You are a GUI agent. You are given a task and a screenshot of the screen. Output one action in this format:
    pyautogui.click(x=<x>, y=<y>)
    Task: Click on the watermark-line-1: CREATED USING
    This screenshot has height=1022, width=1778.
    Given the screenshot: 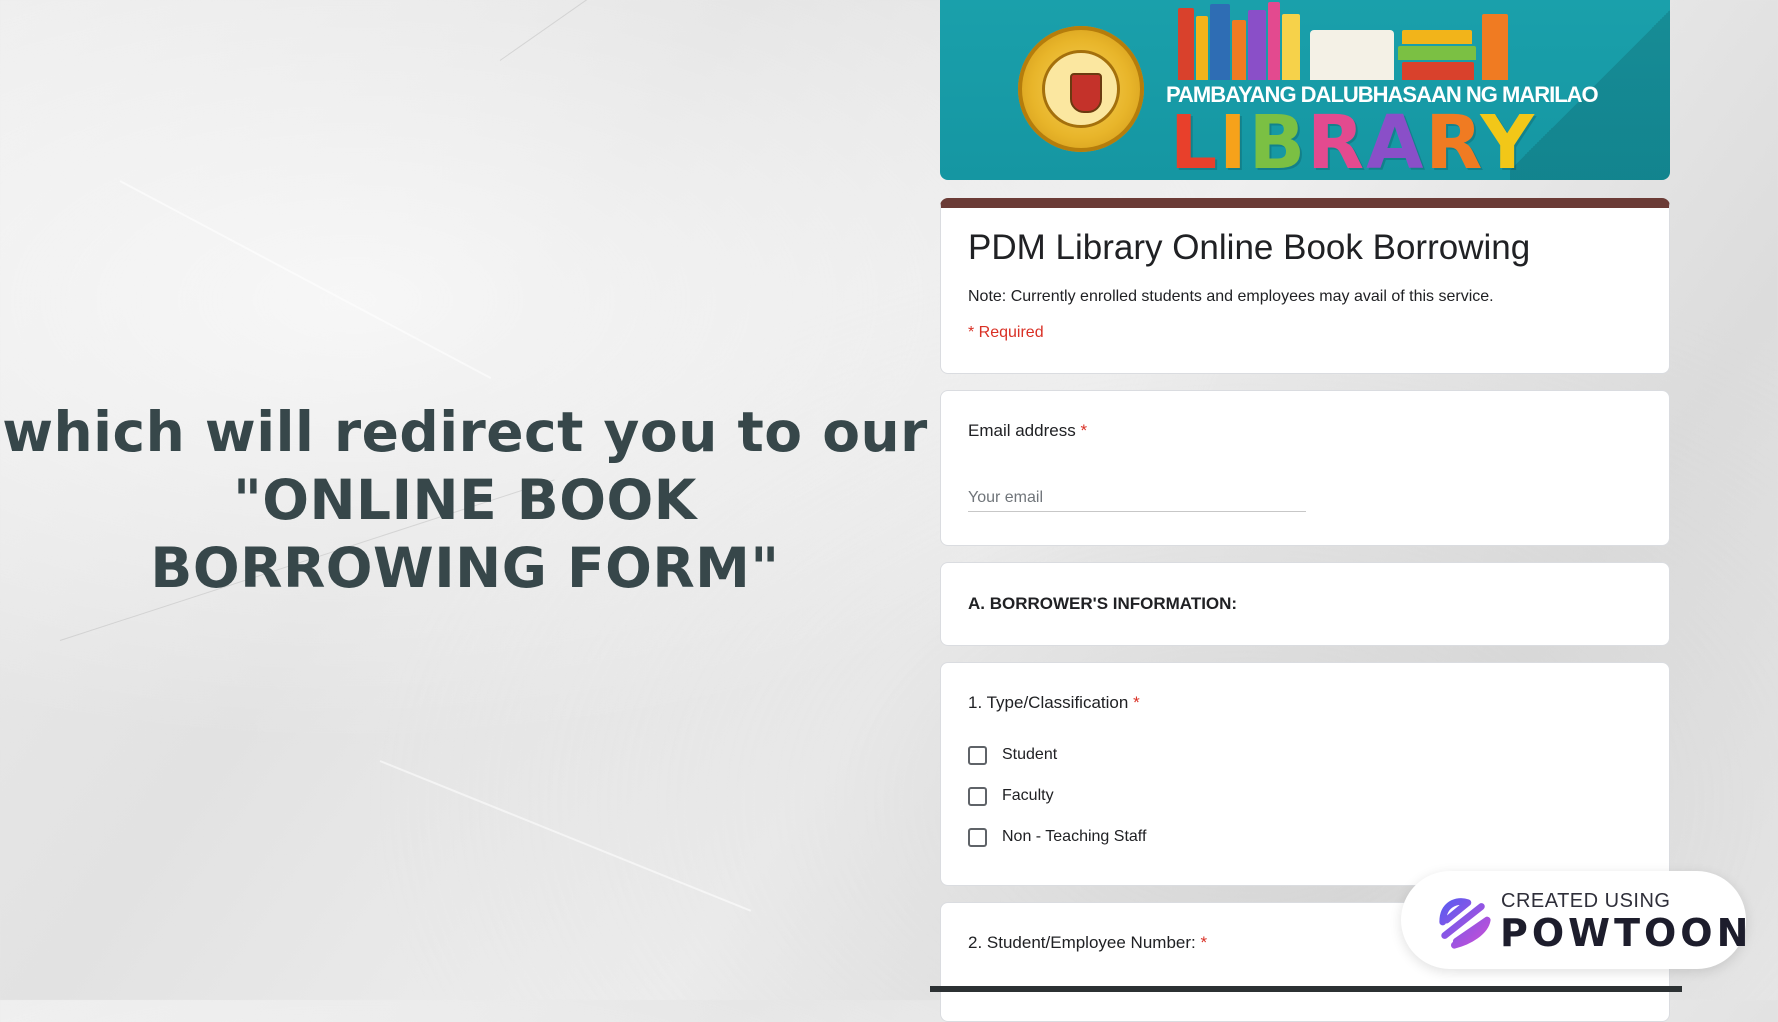 What is the action you would take?
    pyautogui.click(x=1586, y=901)
    